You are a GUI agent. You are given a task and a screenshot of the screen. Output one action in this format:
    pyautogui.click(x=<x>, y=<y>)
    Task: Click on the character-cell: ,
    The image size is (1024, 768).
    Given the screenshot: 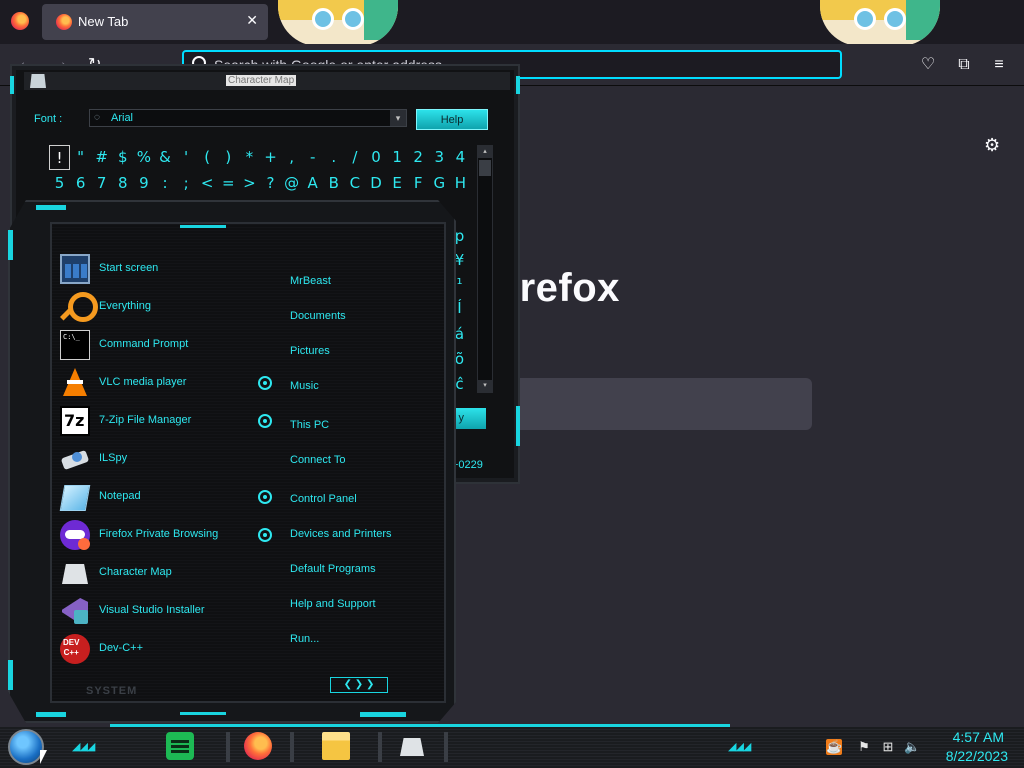 What is the action you would take?
    pyautogui.click(x=291, y=157)
    